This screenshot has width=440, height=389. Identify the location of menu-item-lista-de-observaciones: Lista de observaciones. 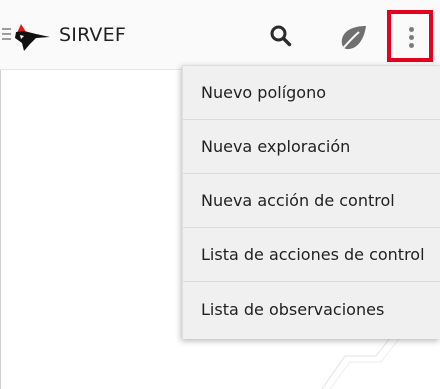
(311, 309).